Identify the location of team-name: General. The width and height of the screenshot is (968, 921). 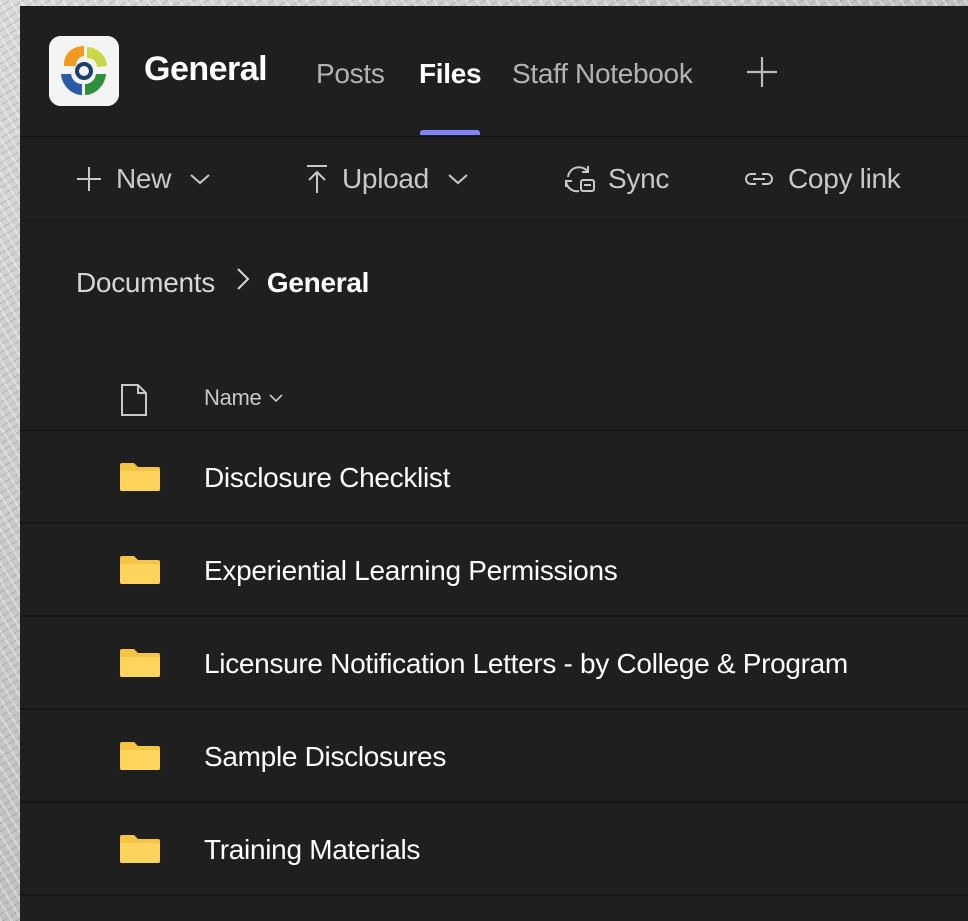
(206, 69).